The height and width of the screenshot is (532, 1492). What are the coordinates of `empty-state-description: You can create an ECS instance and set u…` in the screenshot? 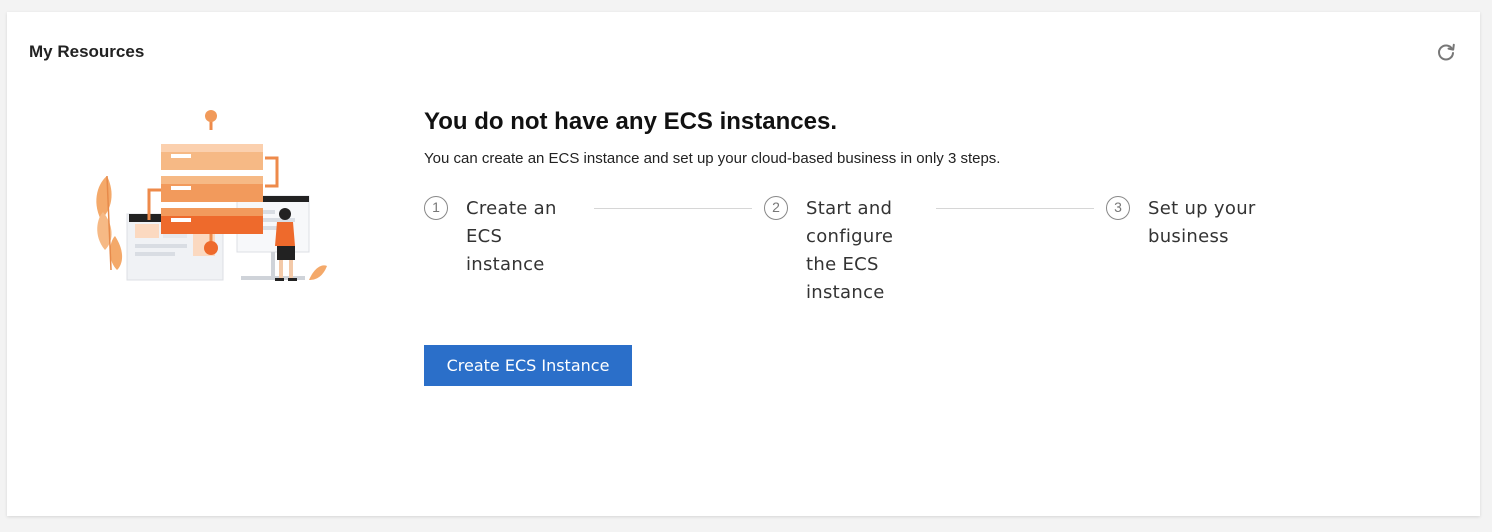 It's located at (712, 158).